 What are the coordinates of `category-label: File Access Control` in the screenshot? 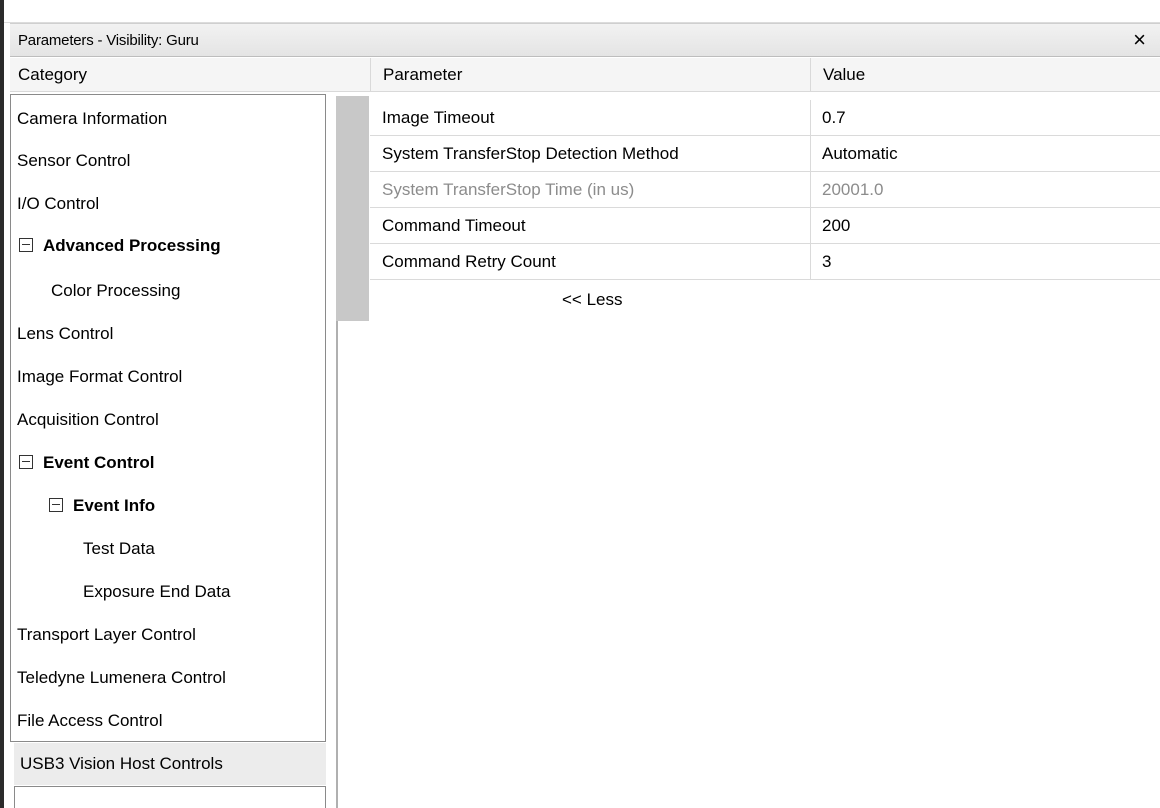 It's located at (90, 720).